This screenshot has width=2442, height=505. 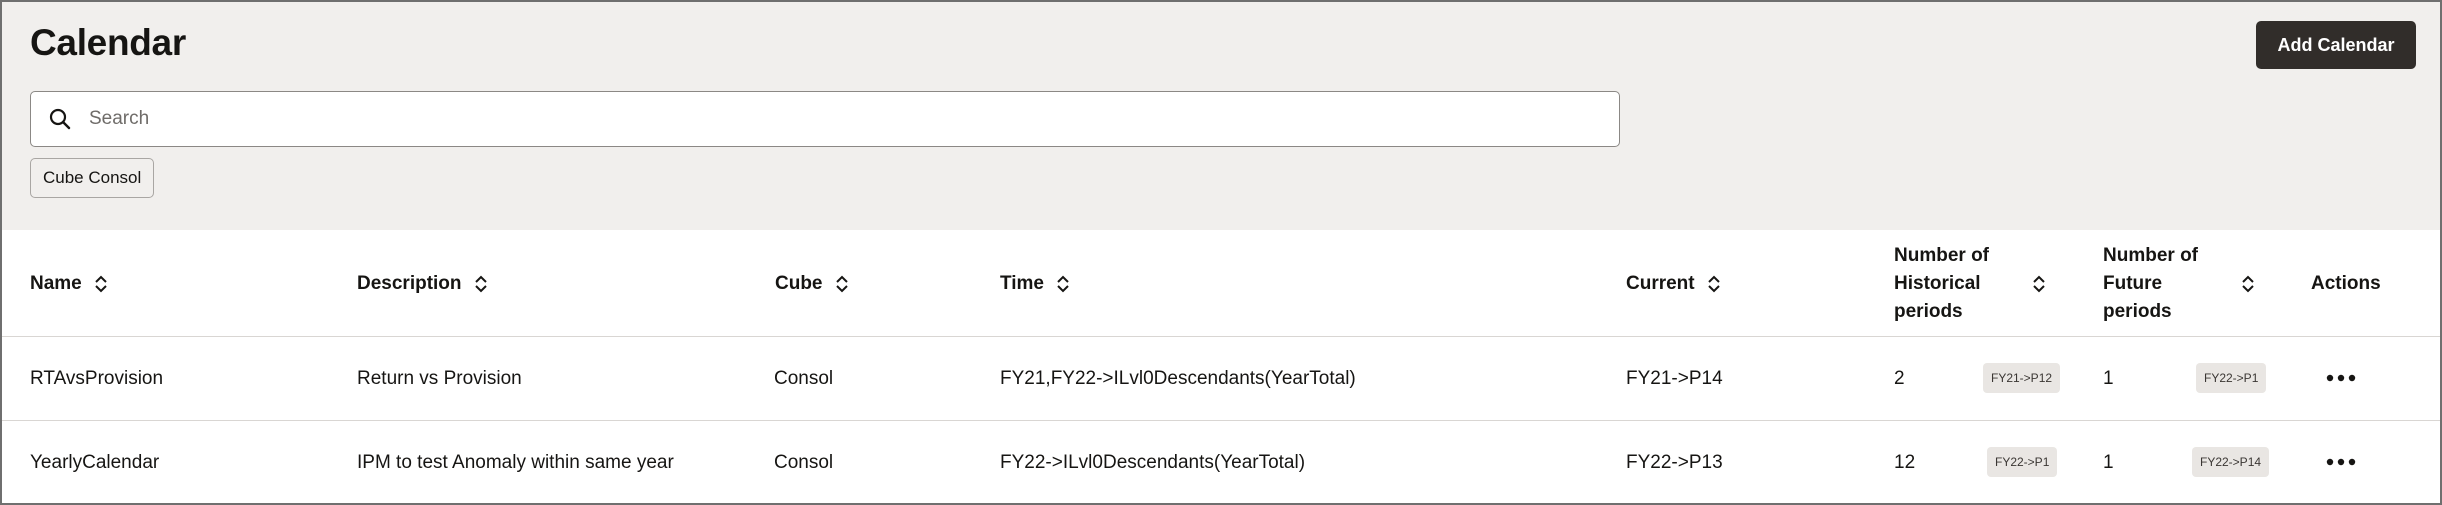 What do you see at coordinates (108, 42) in the screenshot?
I see `page-title: Calendar` at bounding box center [108, 42].